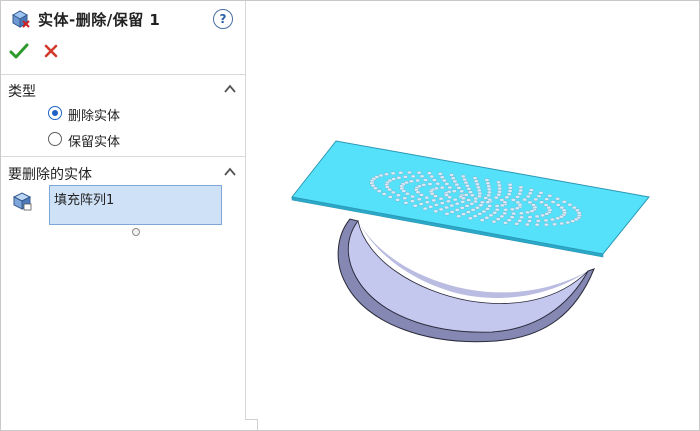 The image size is (700, 431). I want to click on cancel-button, so click(51, 51).